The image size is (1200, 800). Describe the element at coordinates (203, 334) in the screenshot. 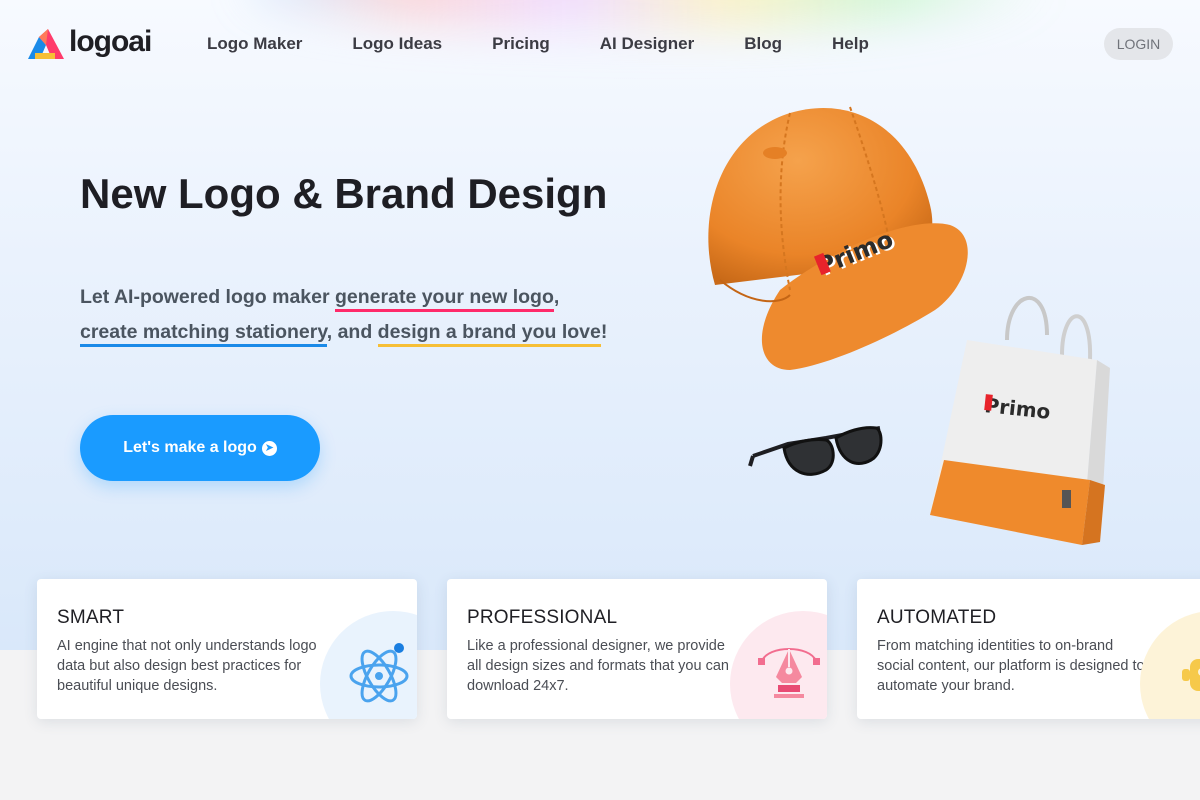

I see `stationery-link: create matching stationery` at that location.